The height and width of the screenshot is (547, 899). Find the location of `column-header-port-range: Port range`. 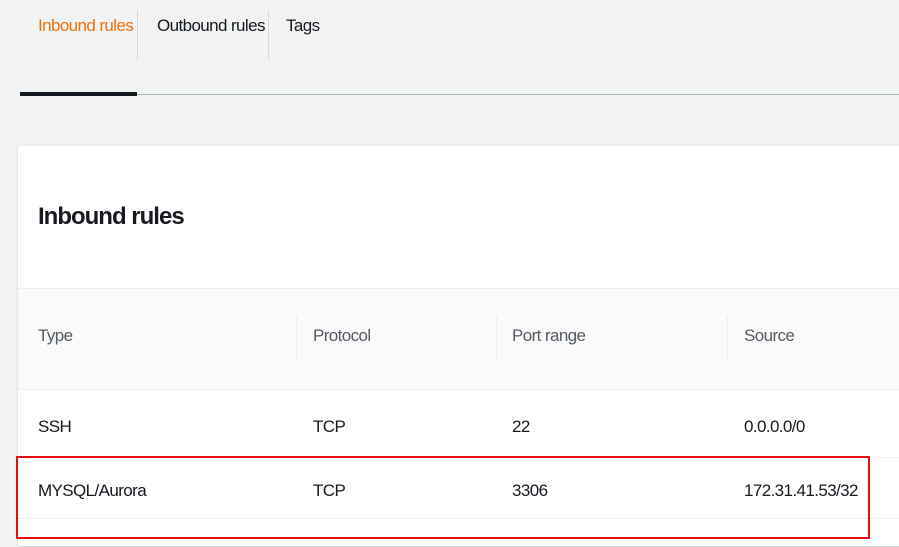

column-header-port-range: Port range is located at coordinates (549, 335).